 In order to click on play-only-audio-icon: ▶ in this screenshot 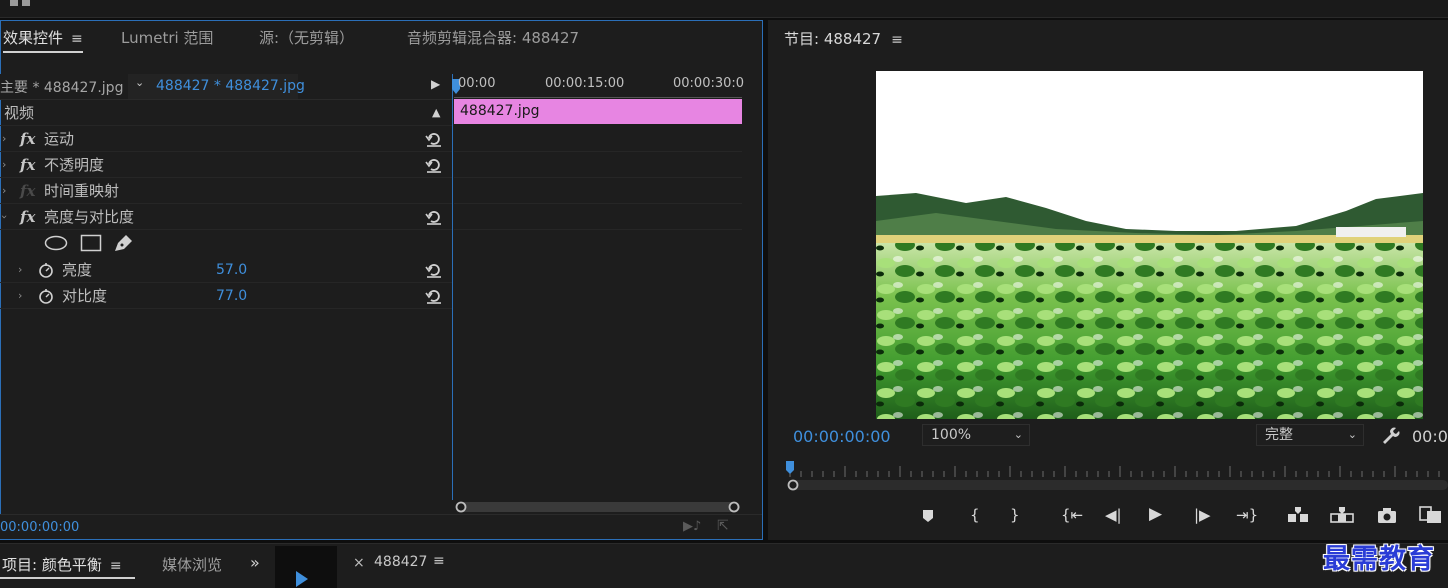, I will do `click(435, 84)`.